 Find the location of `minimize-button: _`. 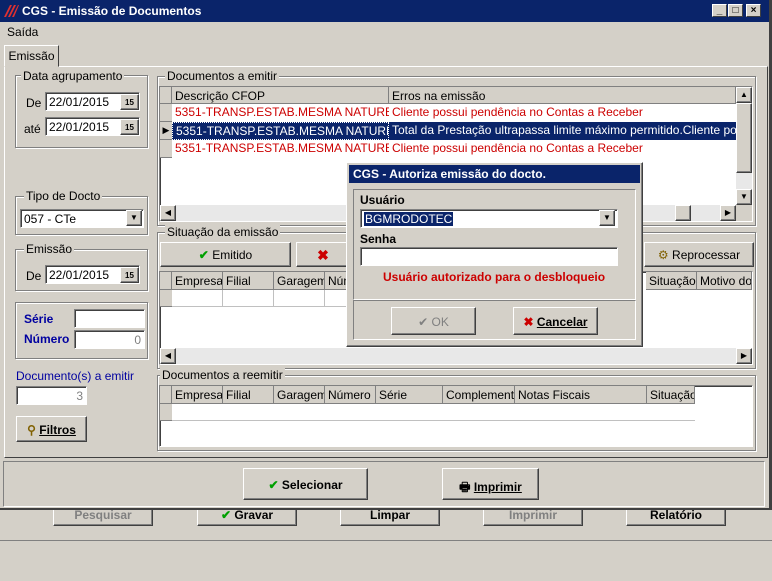

minimize-button: _ is located at coordinates (719, 10).